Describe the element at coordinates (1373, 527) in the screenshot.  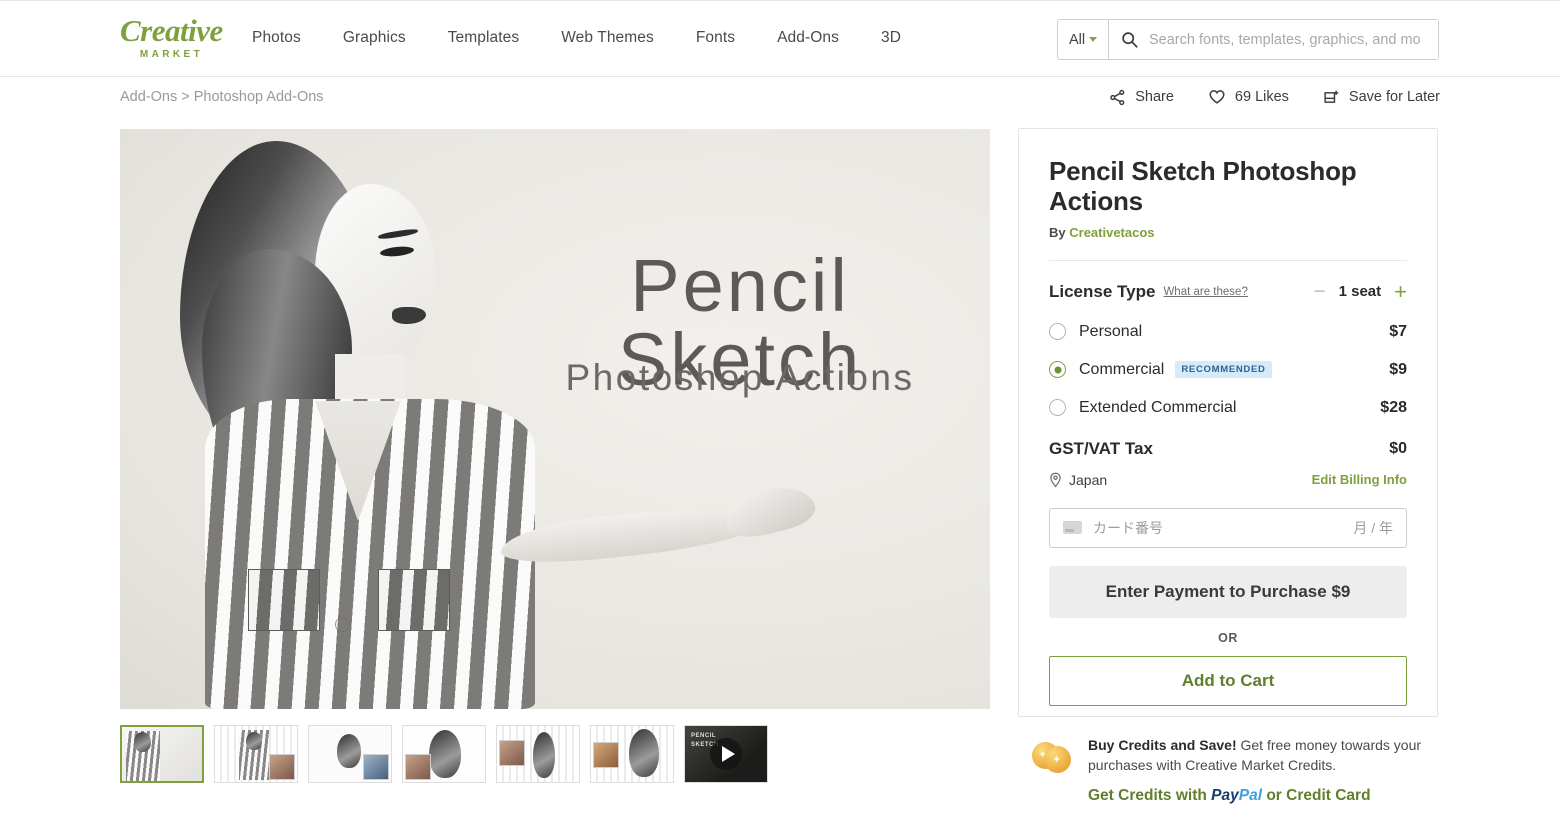
I see `card-expiry-placeholder: 月 / 年` at that location.